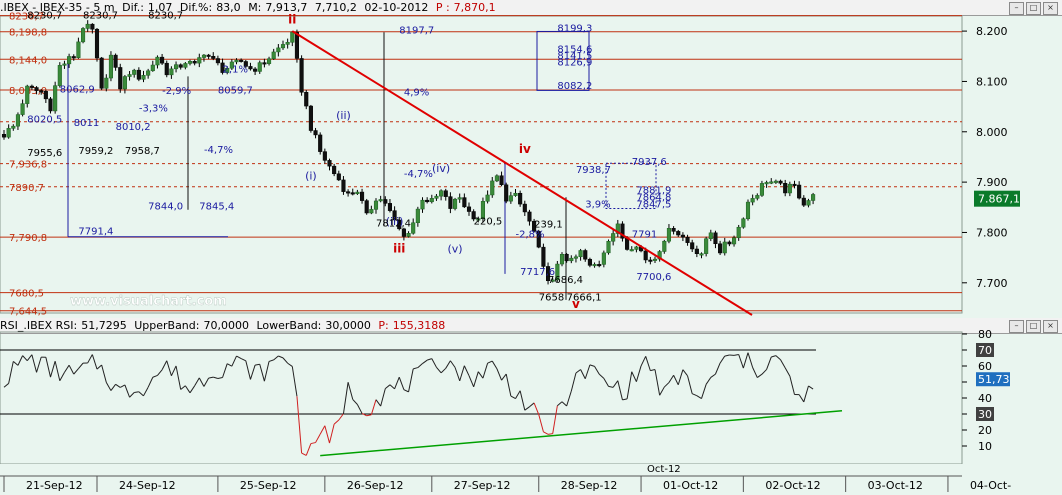 This screenshot has width=1062, height=495. Describe the element at coordinates (649, 162) in the screenshot. I see `price-annotation: 7937,6` at that location.